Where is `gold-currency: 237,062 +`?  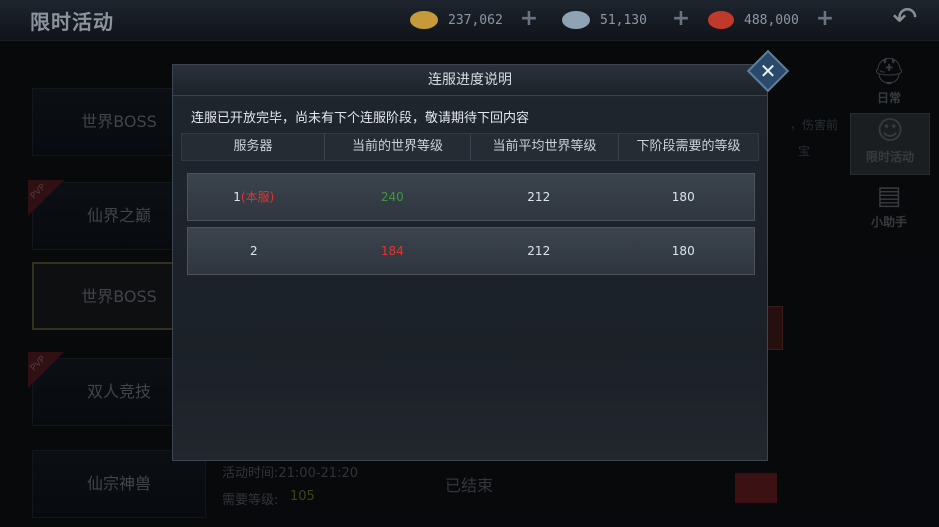 gold-currency: 237,062 + is located at coordinates (475, 20).